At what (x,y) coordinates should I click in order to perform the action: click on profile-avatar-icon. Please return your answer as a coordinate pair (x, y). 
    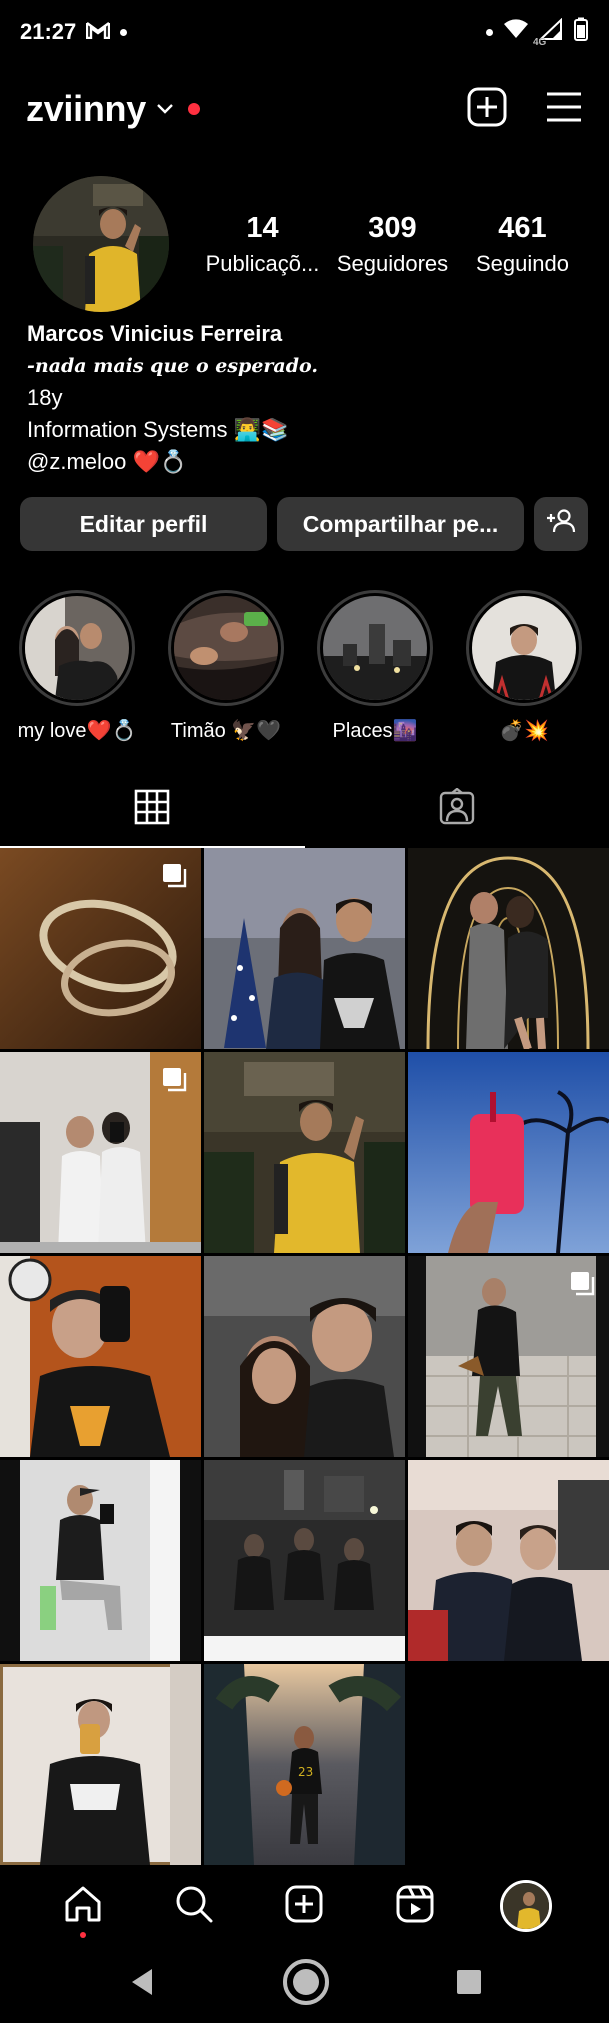
    Looking at the image, I should click on (525, 1906).